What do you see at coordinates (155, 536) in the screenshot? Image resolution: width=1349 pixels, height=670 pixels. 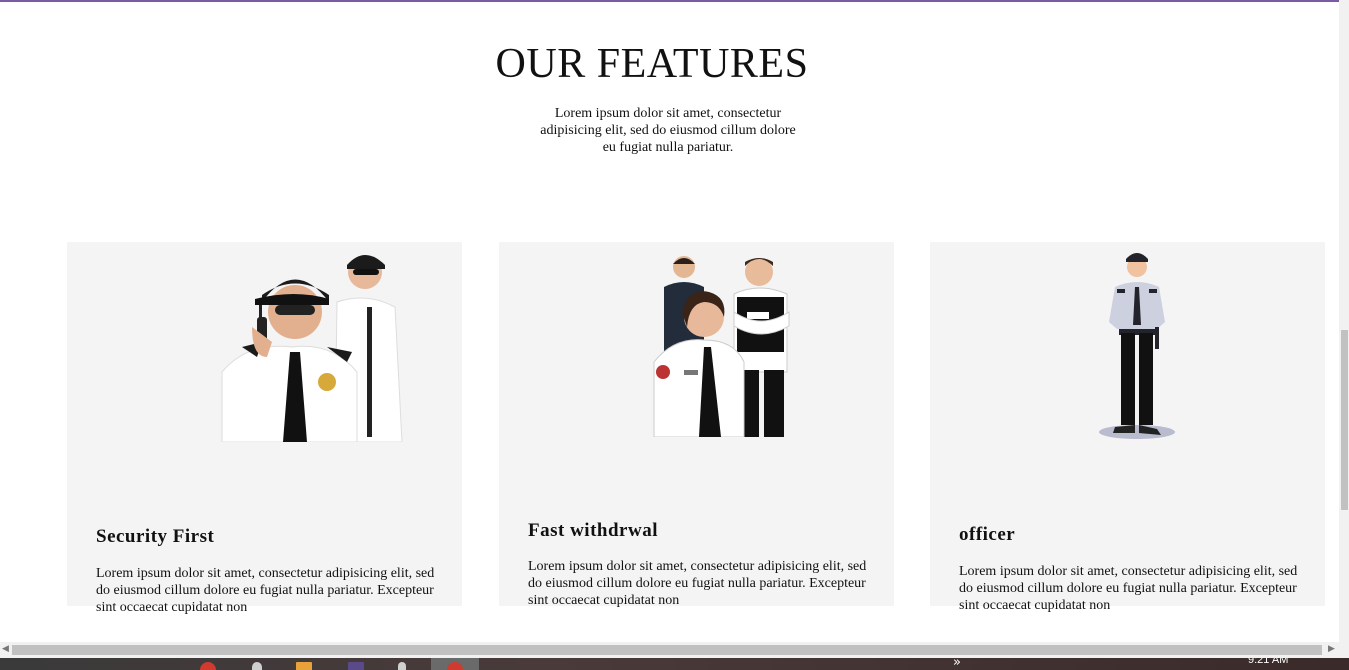 I see `card-heading: Security First` at bounding box center [155, 536].